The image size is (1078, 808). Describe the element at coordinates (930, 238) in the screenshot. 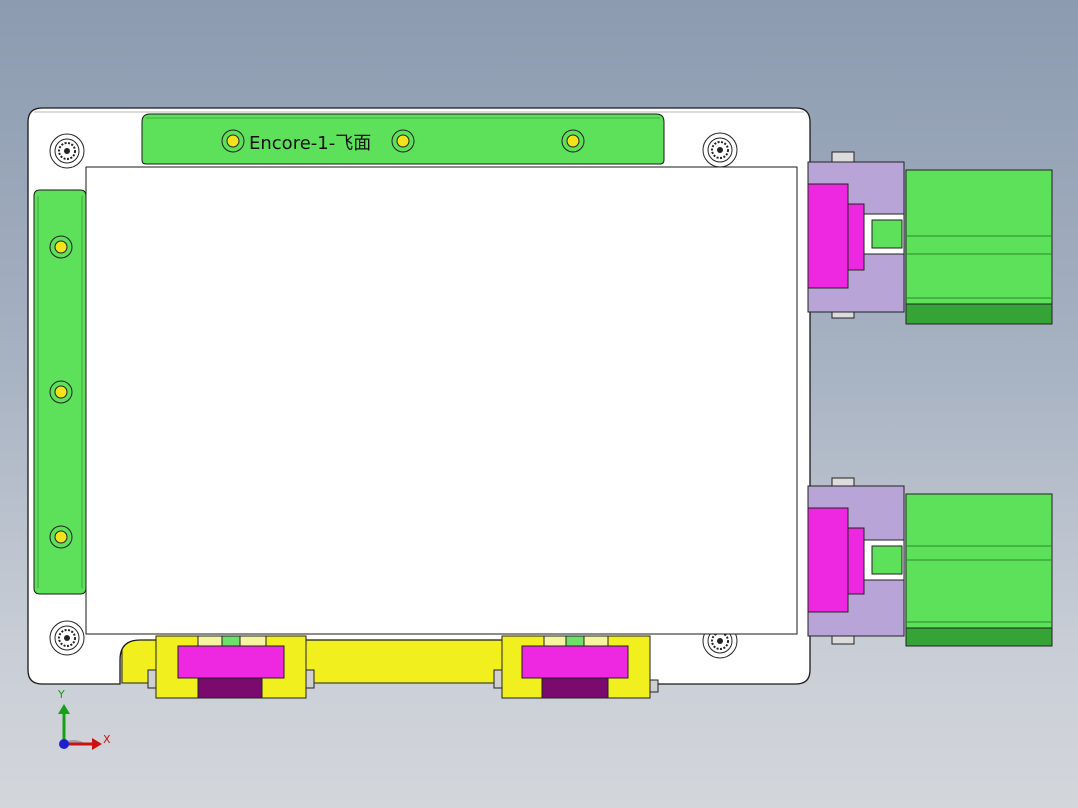

I see `right-cylinder-top` at that location.